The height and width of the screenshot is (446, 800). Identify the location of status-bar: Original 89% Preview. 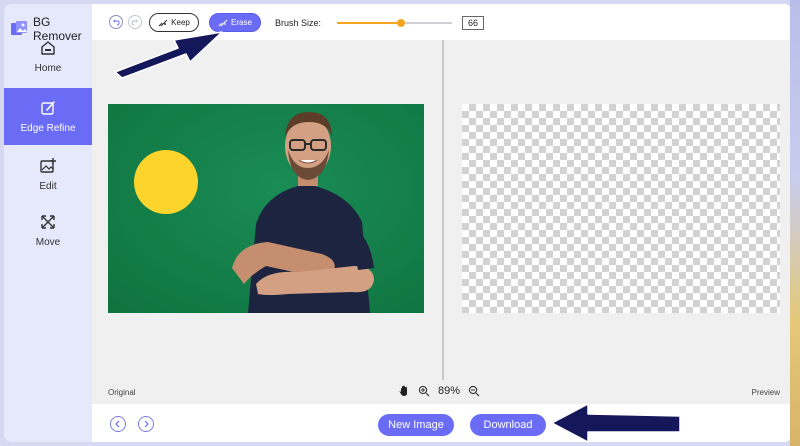
(442, 392).